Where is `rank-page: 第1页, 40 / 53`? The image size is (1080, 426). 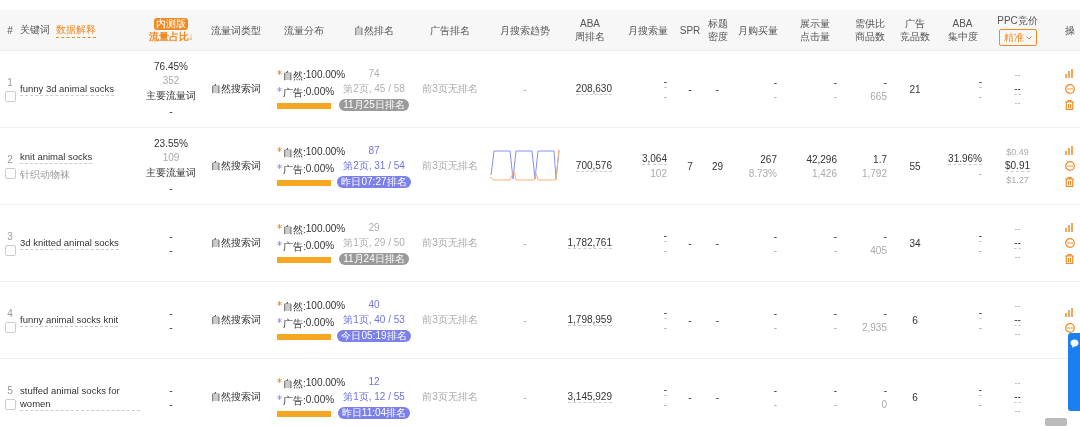
rank-page: 第1页, 40 / 53 is located at coordinates (374, 319).